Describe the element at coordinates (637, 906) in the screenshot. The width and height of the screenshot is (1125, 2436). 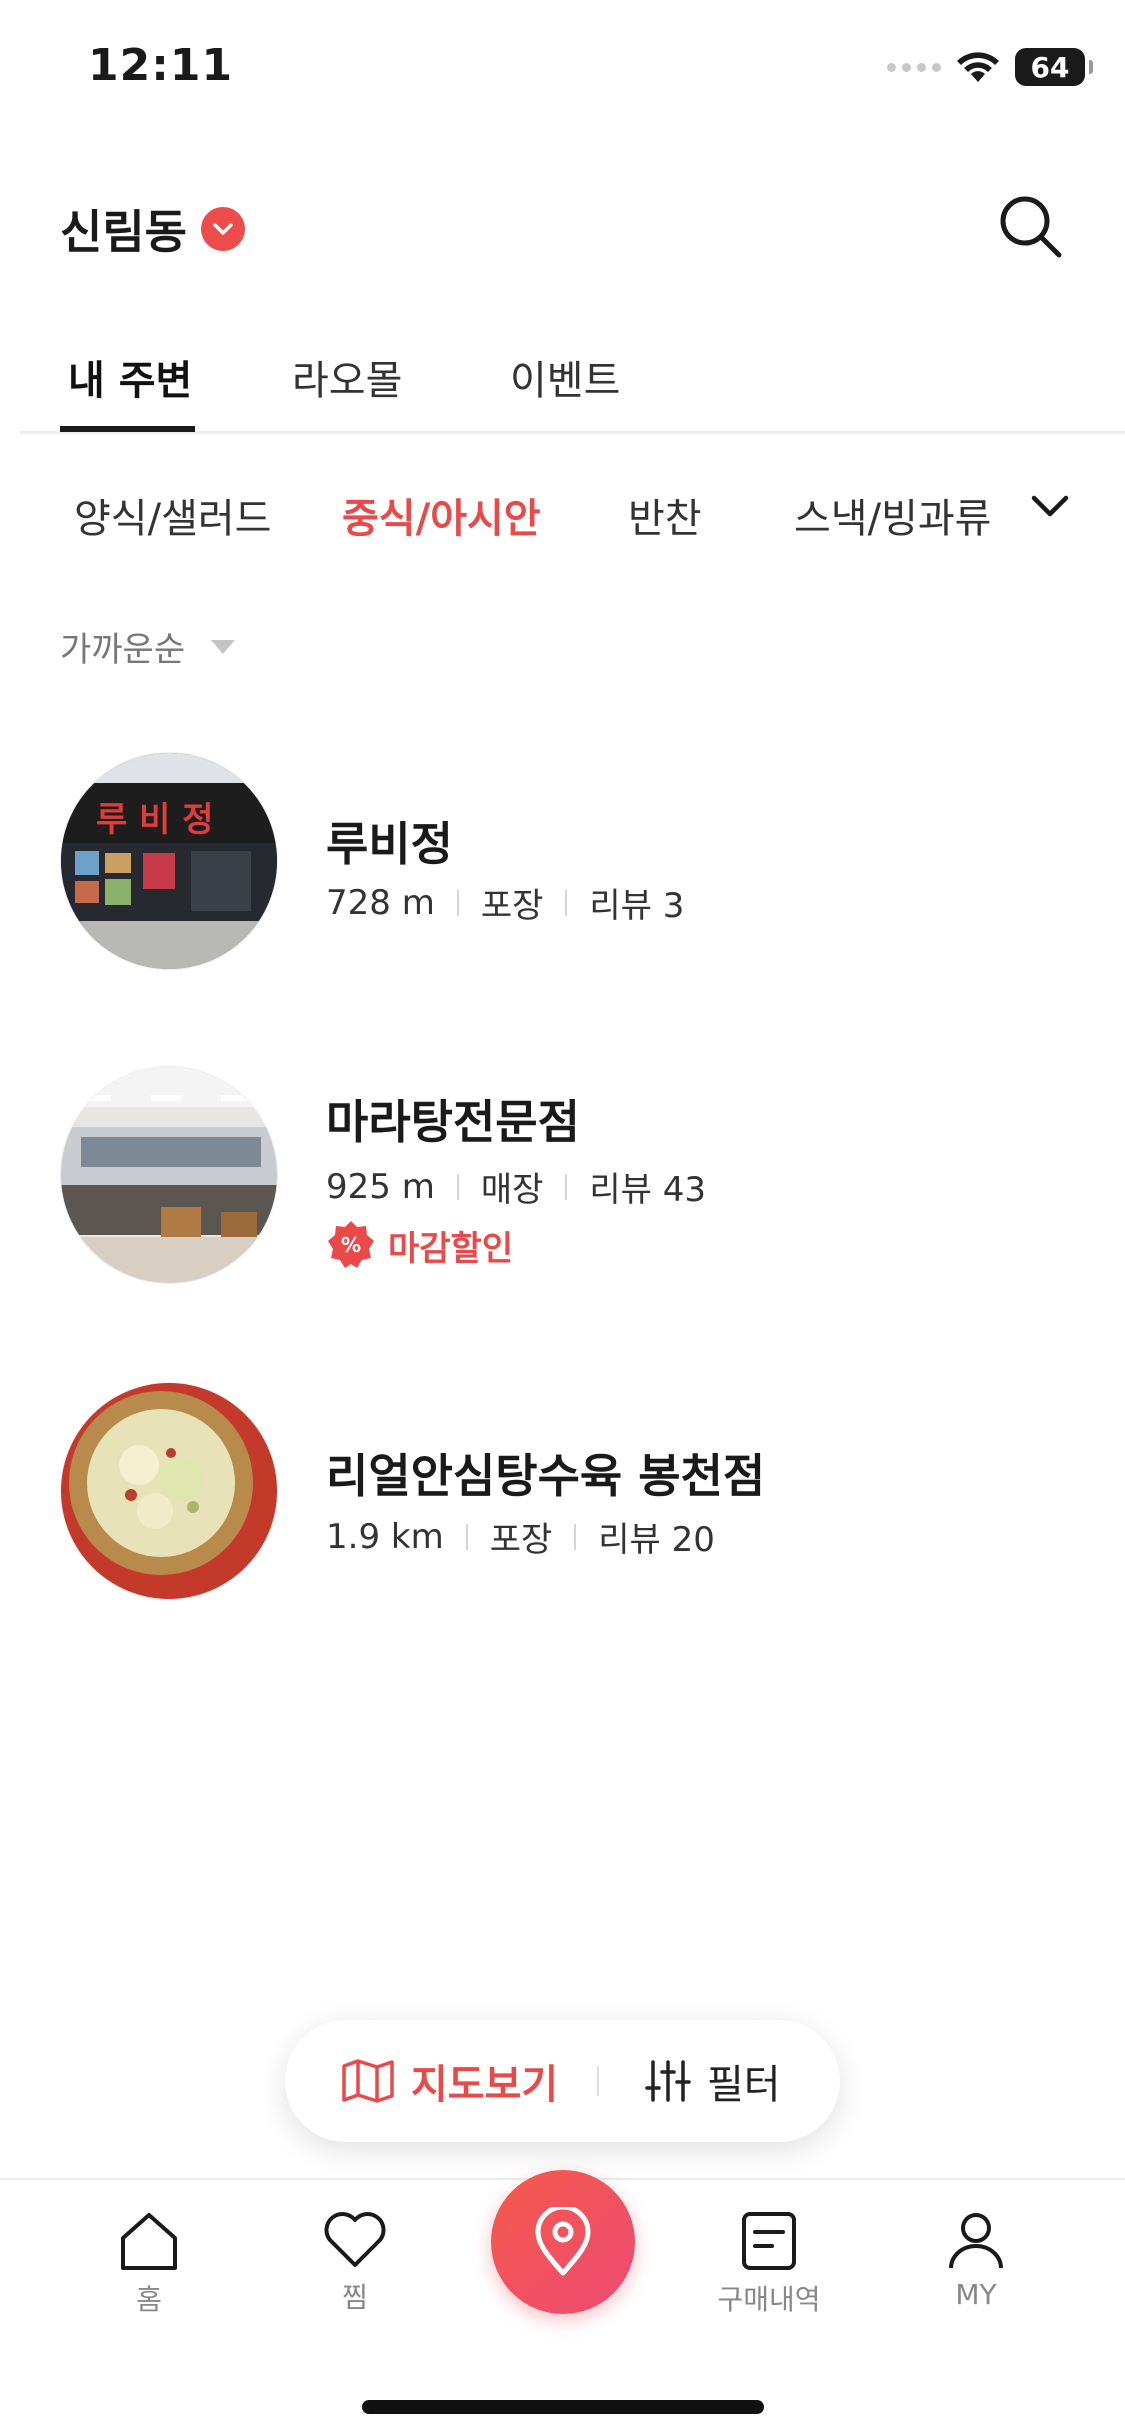
I see `store-reviews: 리뷰 3` at that location.